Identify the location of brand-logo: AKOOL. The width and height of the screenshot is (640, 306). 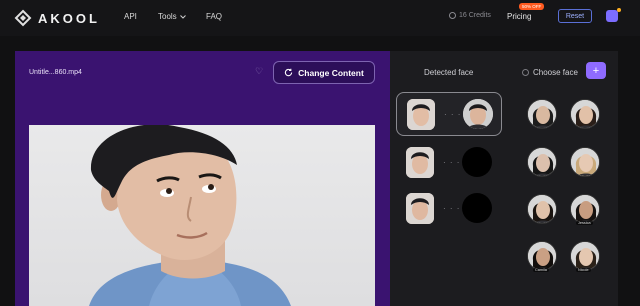
(57, 18).